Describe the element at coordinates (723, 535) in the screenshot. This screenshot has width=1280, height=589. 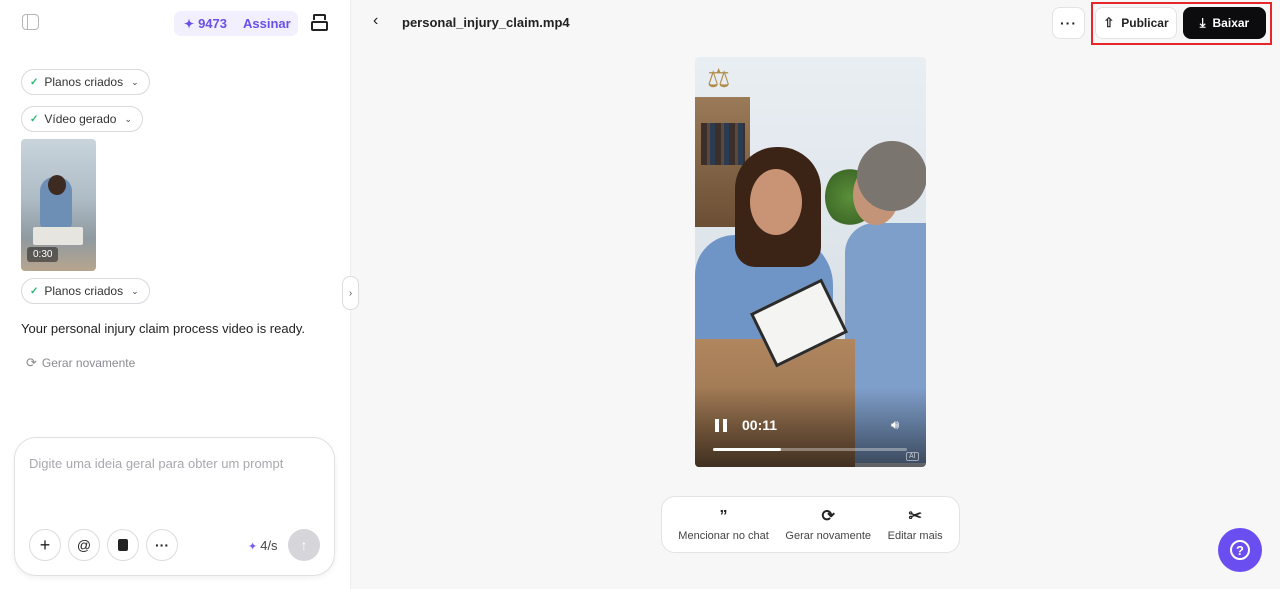
I see `action-label: Mencionar no chat` at that location.